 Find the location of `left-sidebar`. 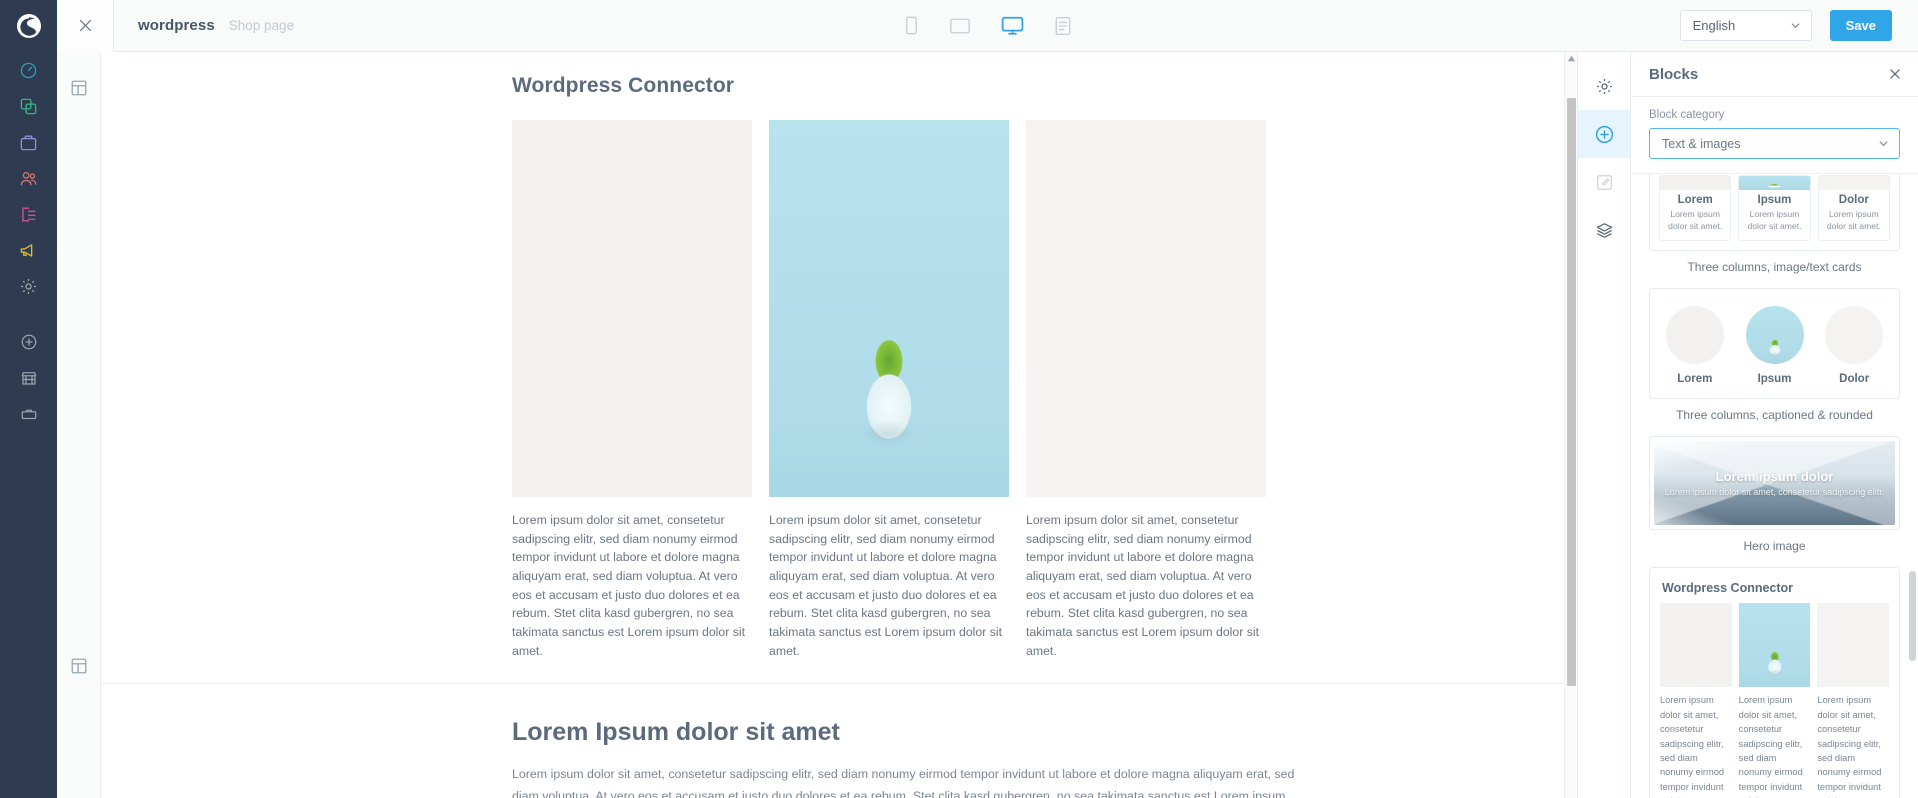

left-sidebar is located at coordinates (28, 399).